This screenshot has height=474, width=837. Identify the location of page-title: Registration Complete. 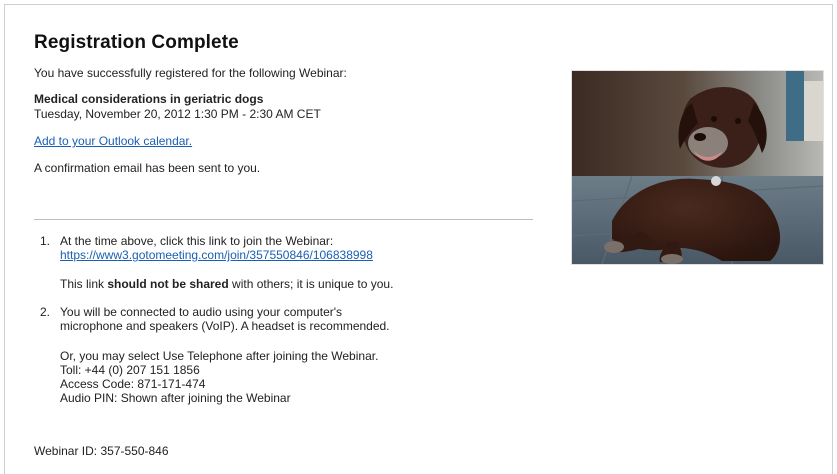
(136, 42).